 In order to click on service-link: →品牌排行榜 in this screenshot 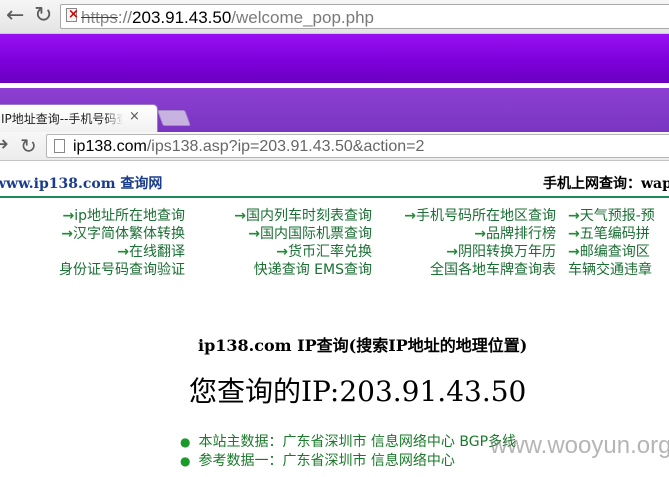, I will do `click(515, 234)`.